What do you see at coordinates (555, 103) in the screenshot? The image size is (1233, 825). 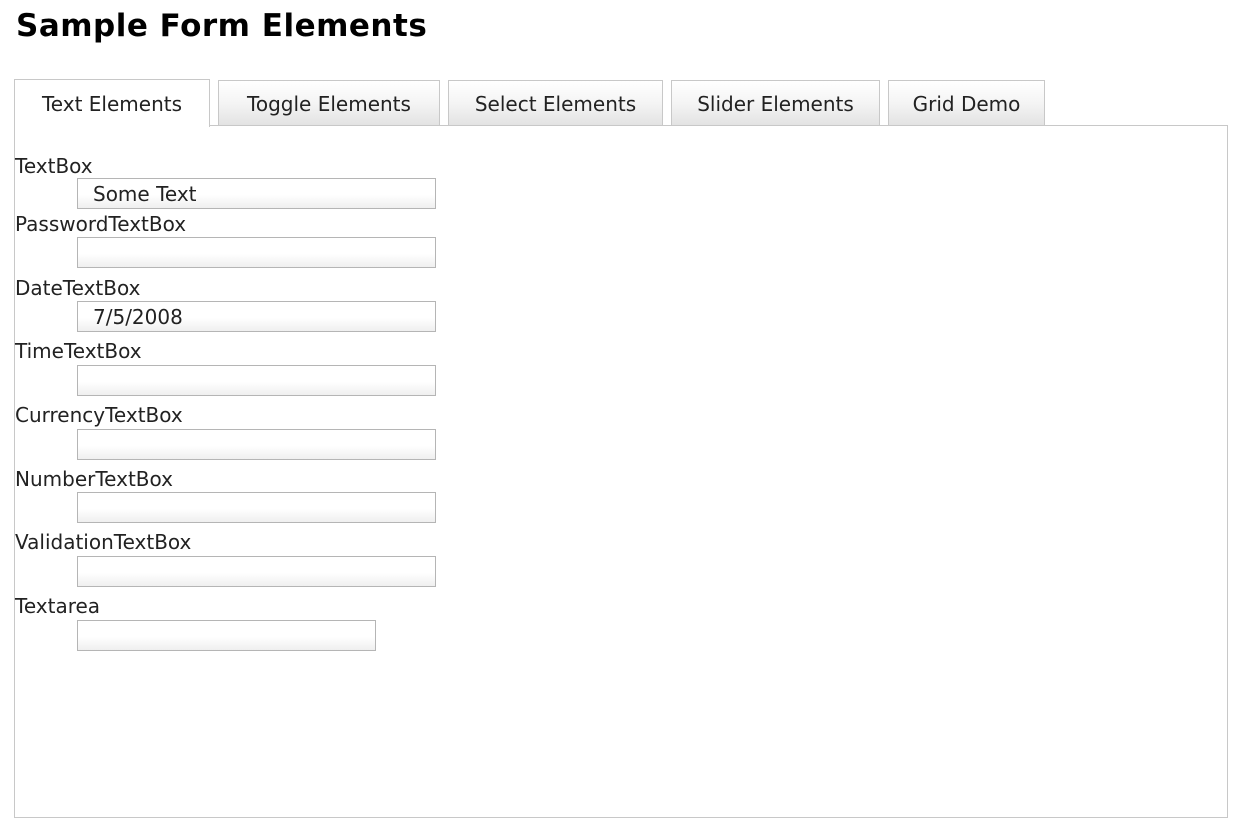 I see `tab-select-elements: Select Elements` at bounding box center [555, 103].